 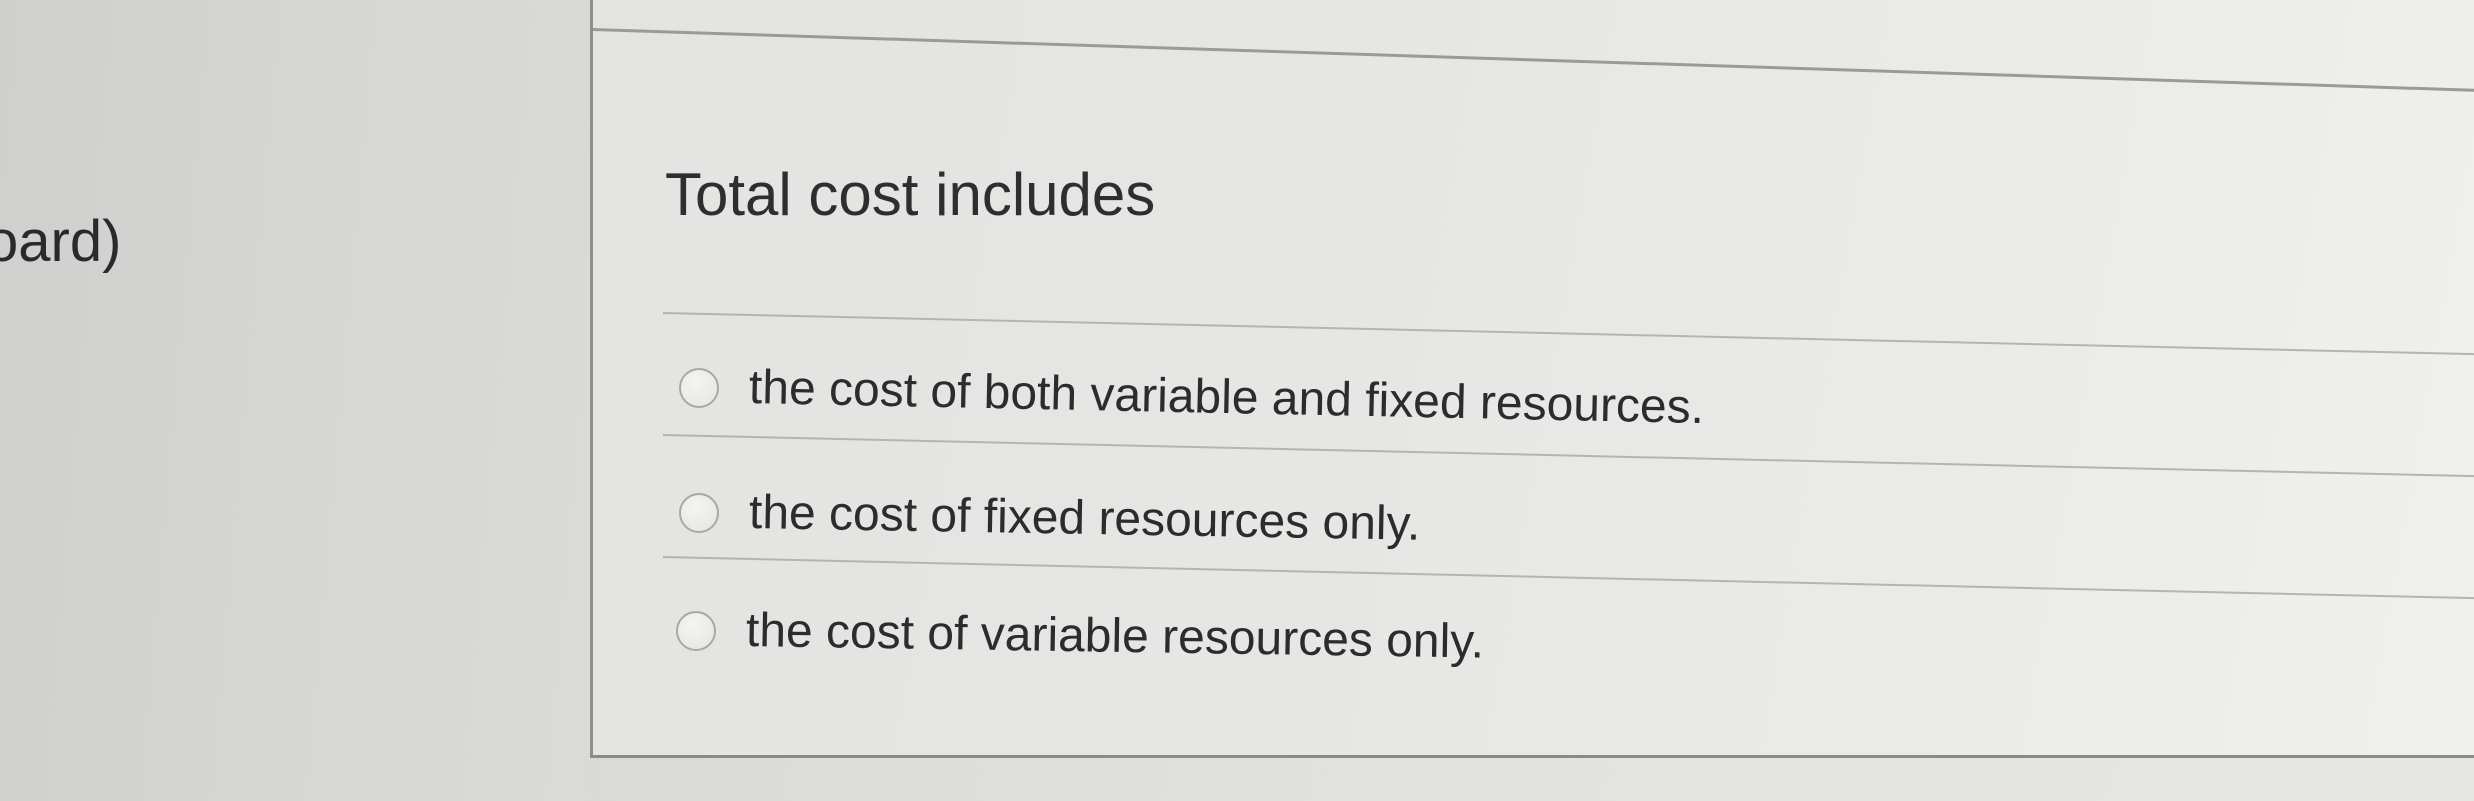 What do you see at coordinates (1085, 518) in the screenshot?
I see `answer-option-2-label: the cost of fixed resources only.` at bounding box center [1085, 518].